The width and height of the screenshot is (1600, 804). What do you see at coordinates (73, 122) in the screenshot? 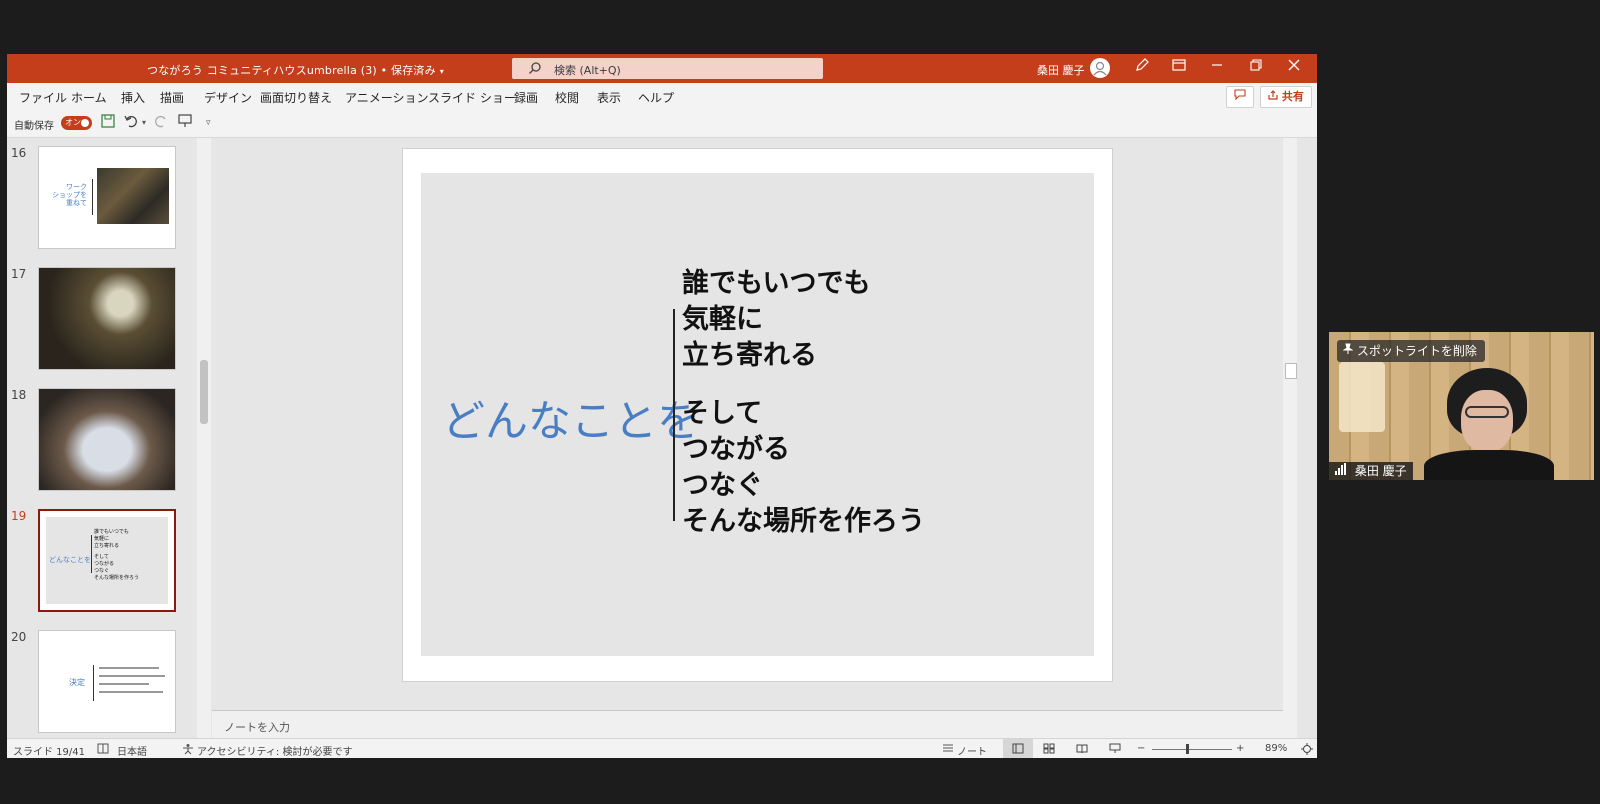
I see `autosave-state: オン` at bounding box center [73, 122].